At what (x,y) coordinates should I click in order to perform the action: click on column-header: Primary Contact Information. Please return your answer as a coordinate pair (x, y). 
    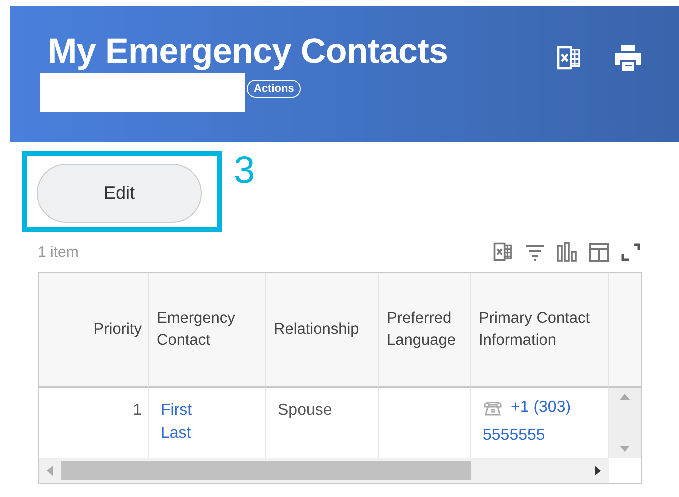
    Looking at the image, I should click on (535, 329).